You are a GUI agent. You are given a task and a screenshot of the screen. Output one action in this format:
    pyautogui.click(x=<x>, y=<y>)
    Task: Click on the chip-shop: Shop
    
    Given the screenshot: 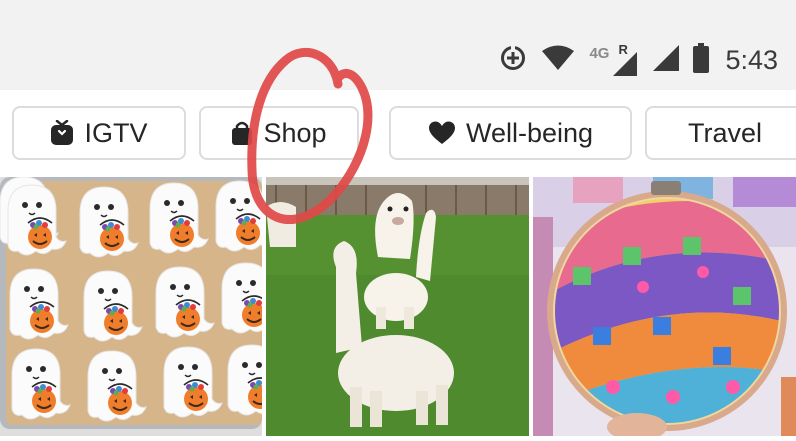 What is the action you would take?
    pyautogui.click(x=279, y=133)
    